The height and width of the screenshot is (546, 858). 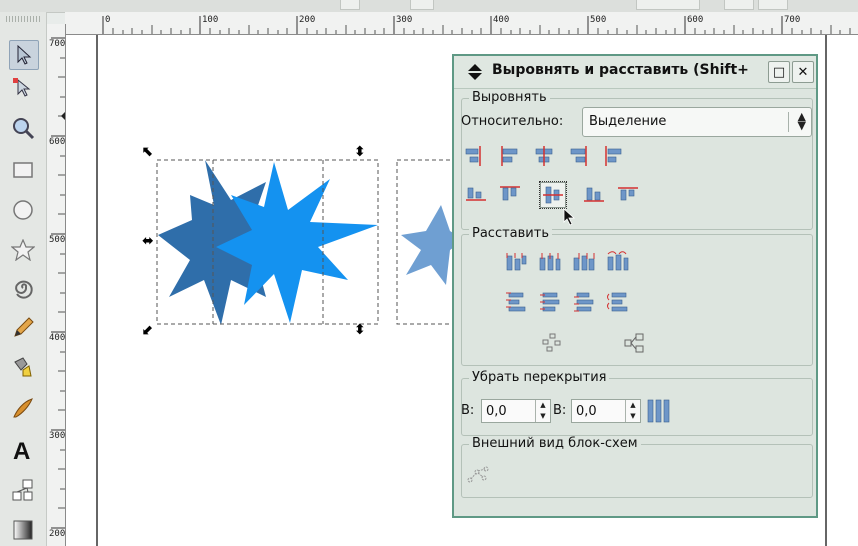 What do you see at coordinates (552, 344) in the screenshot?
I see `randomize-positions-icon` at bounding box center [552, 344].